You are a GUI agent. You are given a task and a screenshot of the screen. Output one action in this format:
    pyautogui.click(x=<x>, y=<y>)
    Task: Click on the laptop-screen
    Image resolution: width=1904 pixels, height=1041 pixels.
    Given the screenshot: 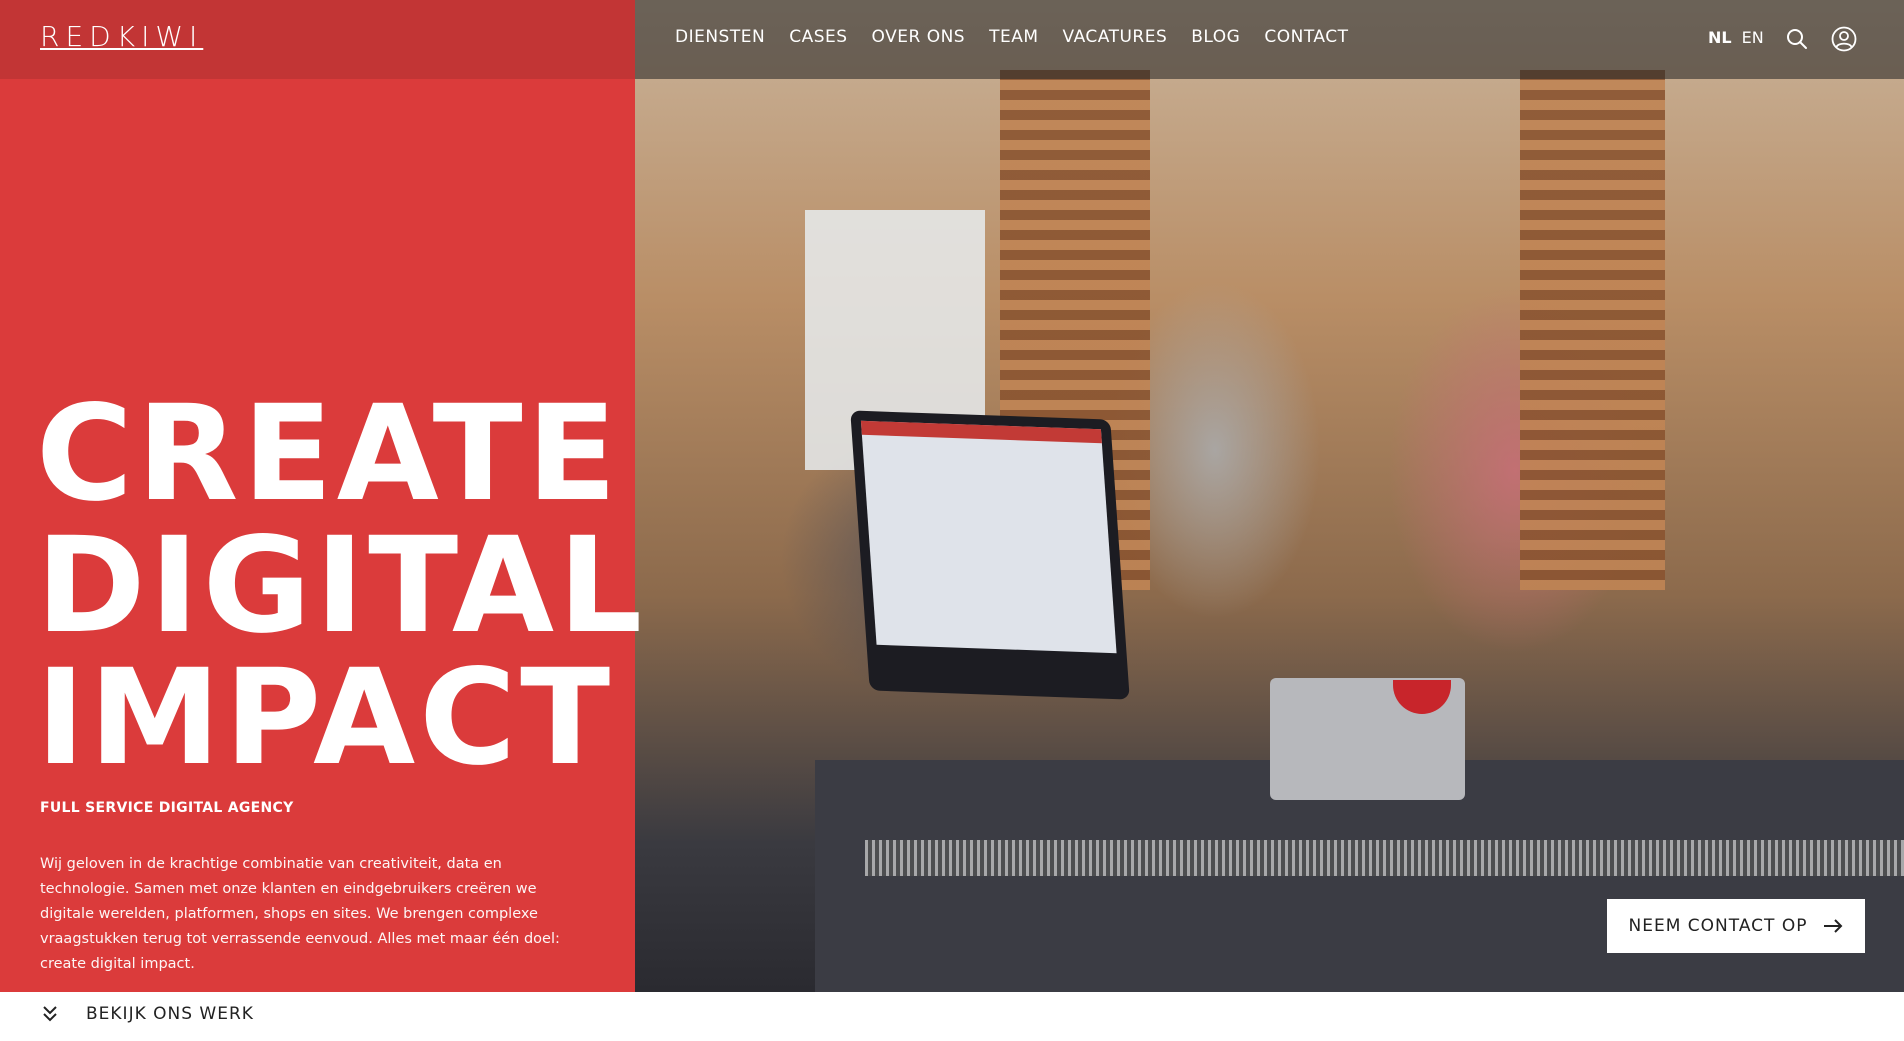 What is the action you would take?
    pyautogui.click(x=988, y=537)
    